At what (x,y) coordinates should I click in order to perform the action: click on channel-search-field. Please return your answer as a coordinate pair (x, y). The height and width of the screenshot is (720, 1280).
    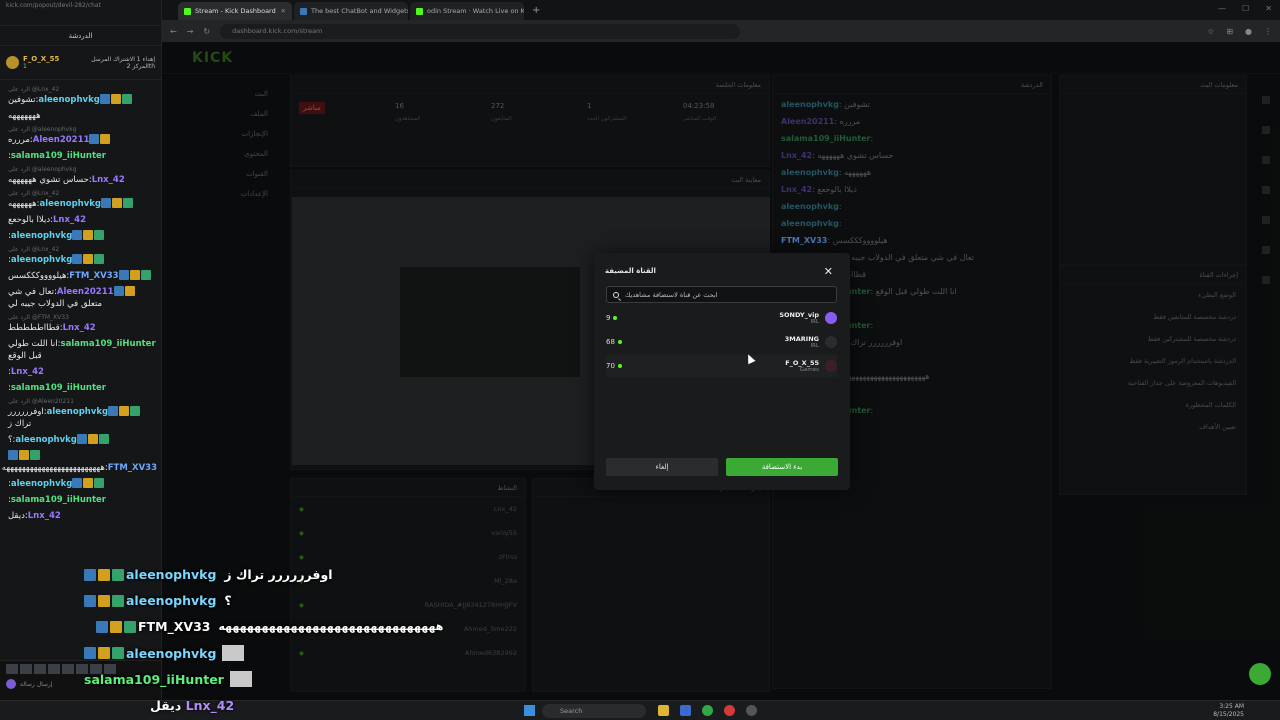
    Looking at the image, I should click on (721, 294).